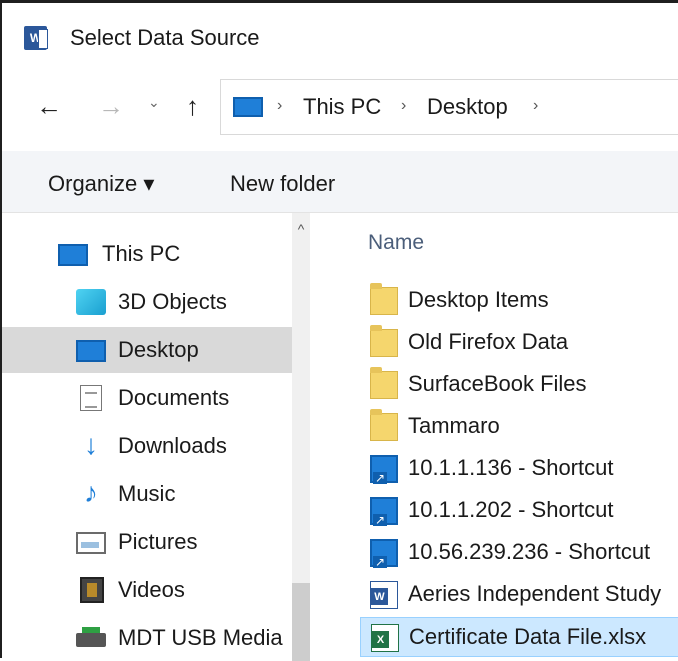  I want to click on file-name: Certificate Data File.xlsx, so click(528, 636).